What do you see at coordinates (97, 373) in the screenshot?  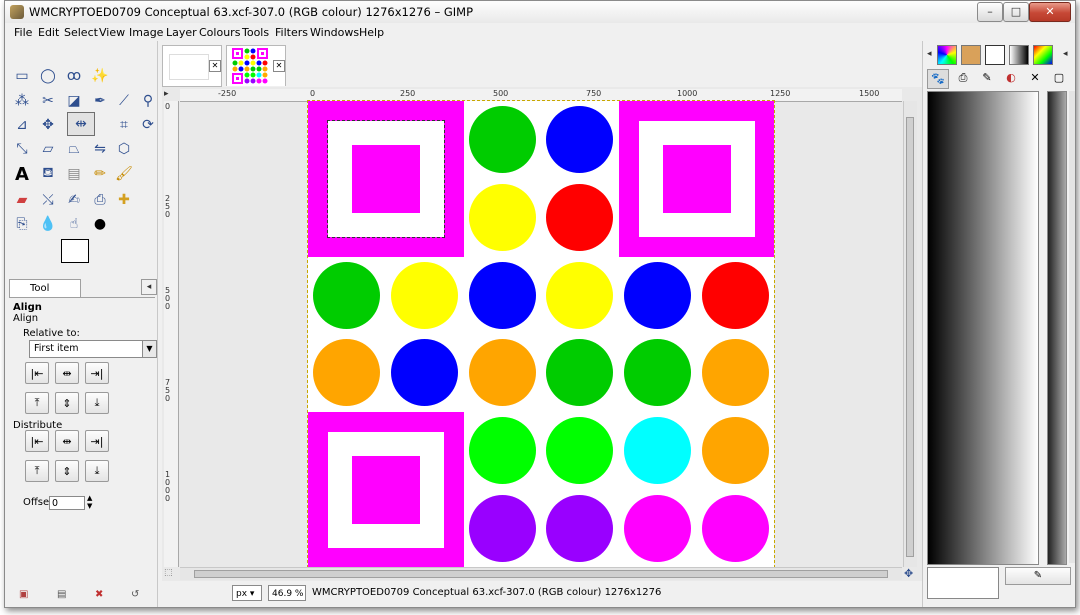 I see `align-right-edge-button: ⇥|` at bounding box center [97, 373].